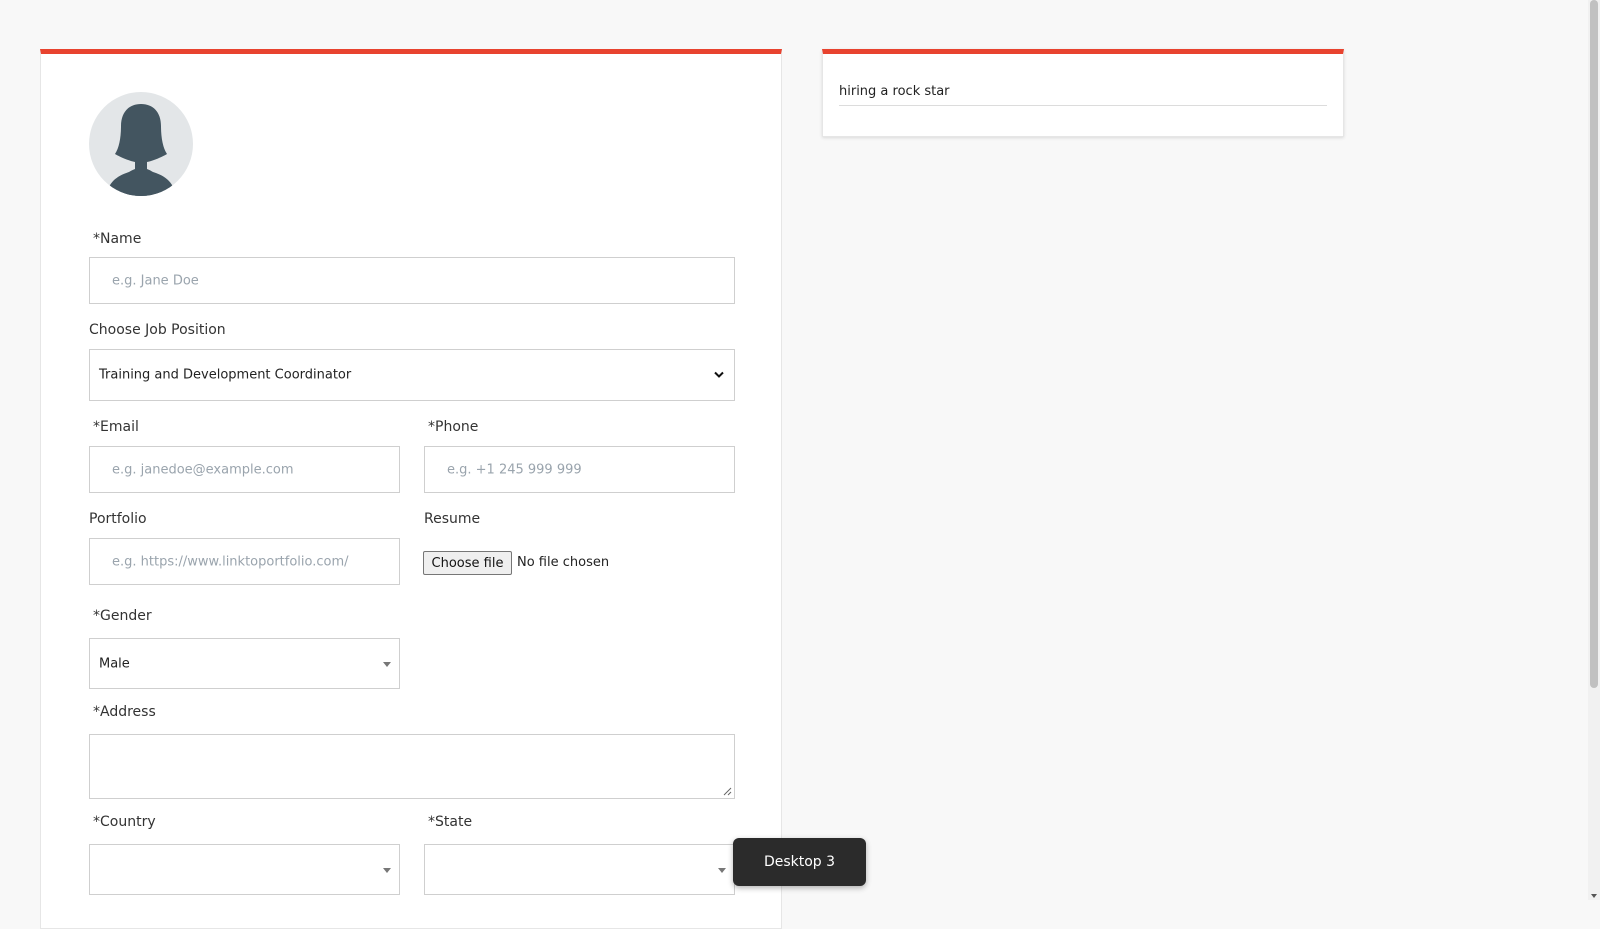 The image size is (1600, 929). I want to click on email-label: *Email, so click(116, 427).